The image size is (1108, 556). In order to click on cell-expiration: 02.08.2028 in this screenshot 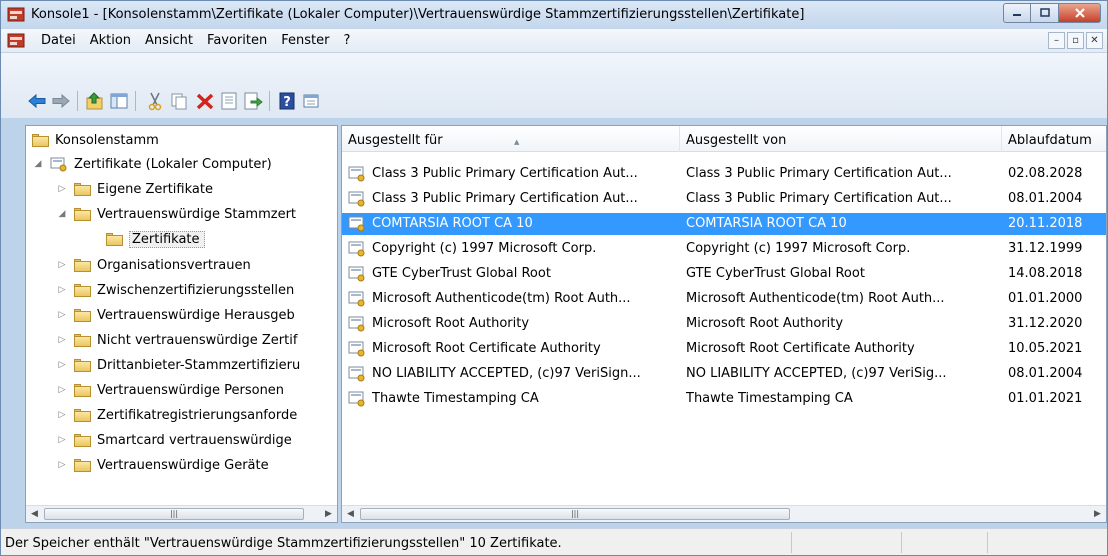, I will do `click(1045, 173)`.